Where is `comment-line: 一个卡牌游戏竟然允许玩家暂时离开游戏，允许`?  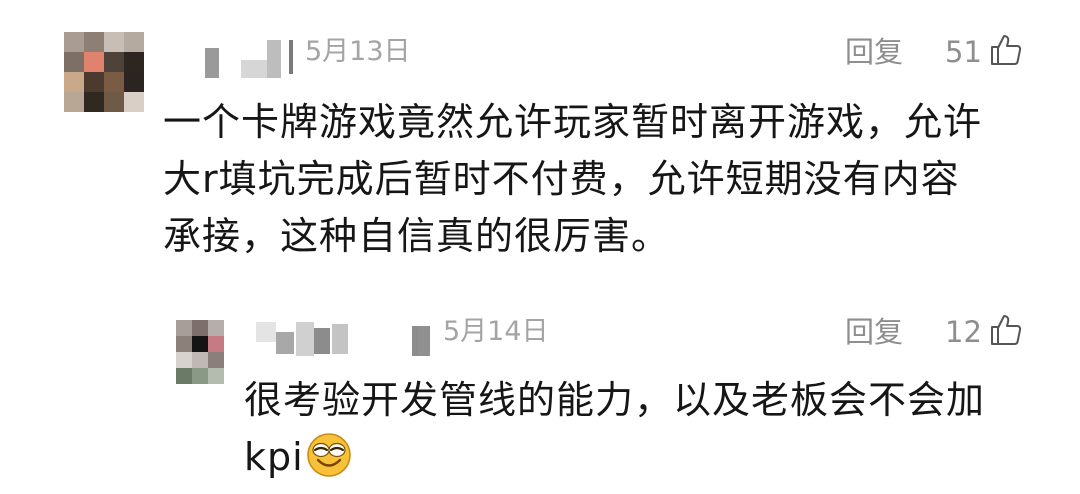
comment-line: 一个卡牌游戏竟然允许玩家暂时离开游戏，允许 is located at coordinates (573, 122).